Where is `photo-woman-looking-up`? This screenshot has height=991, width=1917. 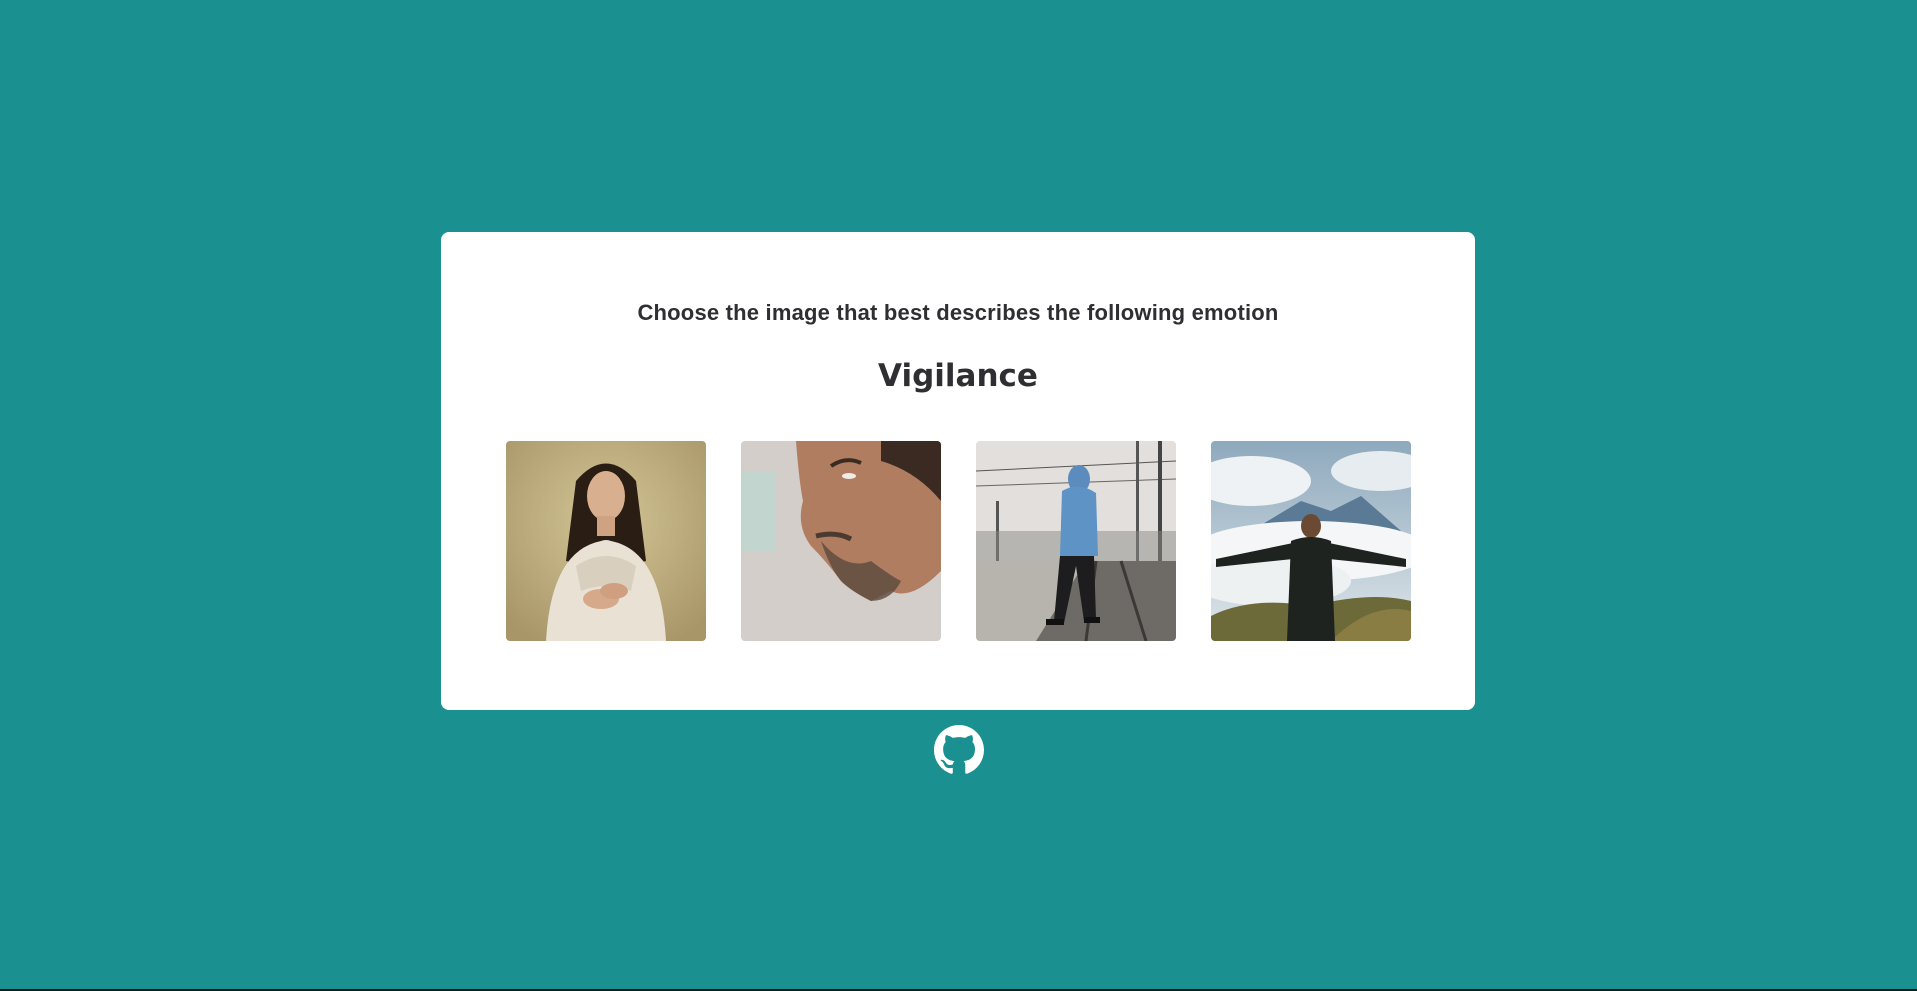
photo-woman-looking-up is located at coordinates (606, 541).